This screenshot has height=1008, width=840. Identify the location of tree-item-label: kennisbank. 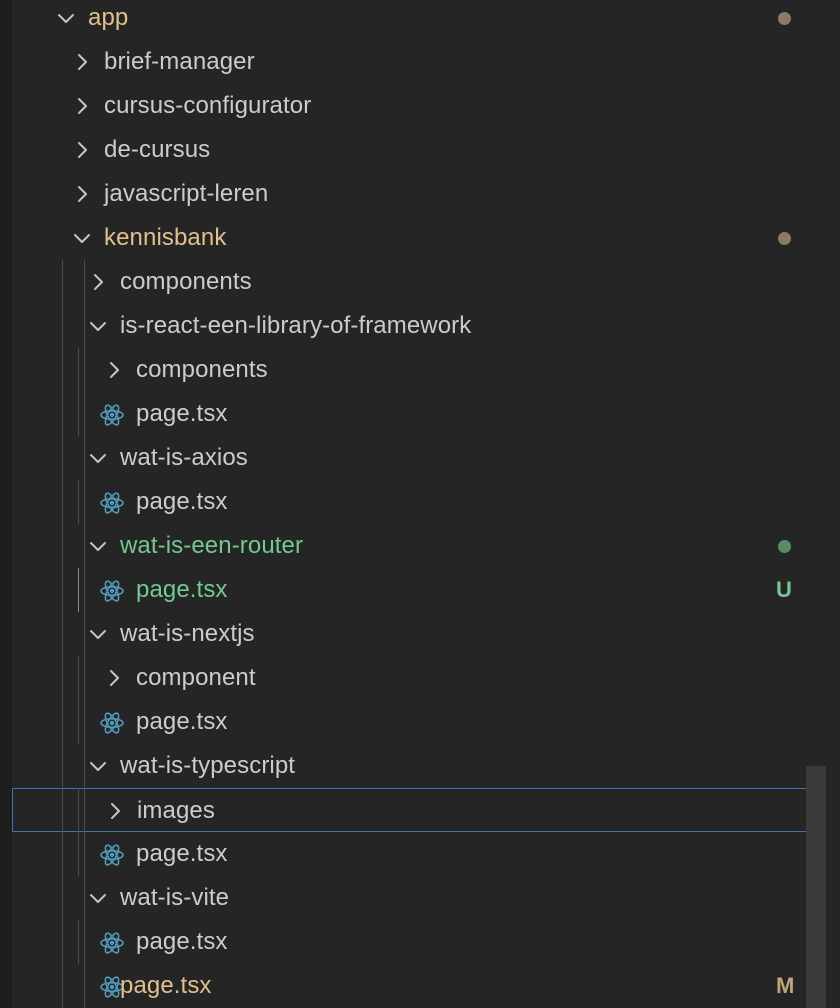
(165, 237).